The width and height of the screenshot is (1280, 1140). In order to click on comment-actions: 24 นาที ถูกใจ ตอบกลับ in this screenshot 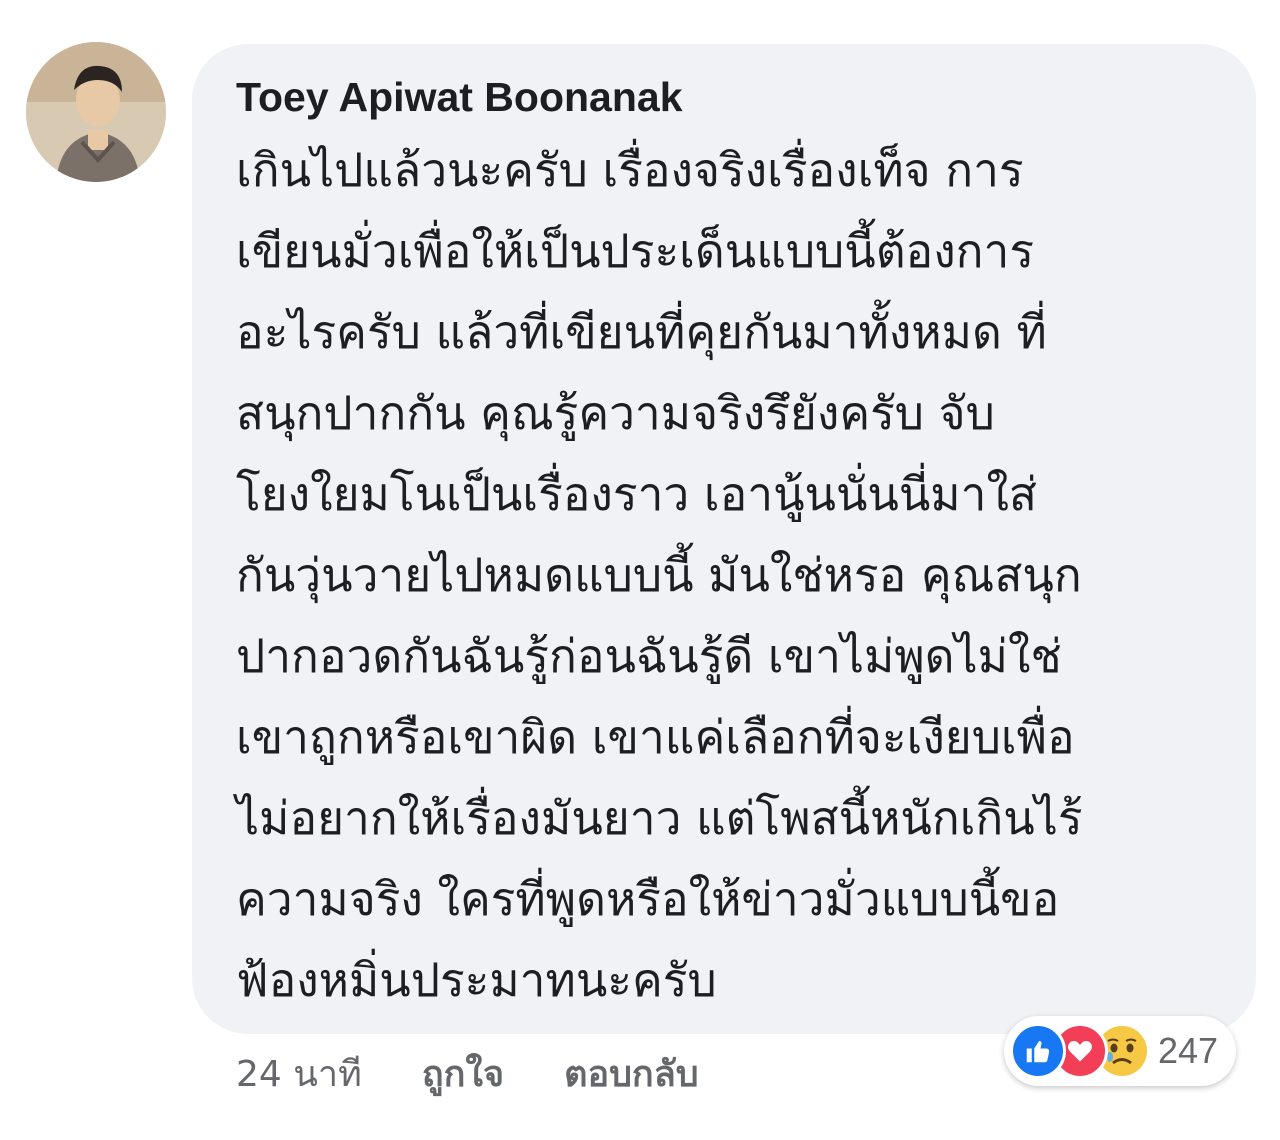, I will do `click(467, 1073)`.